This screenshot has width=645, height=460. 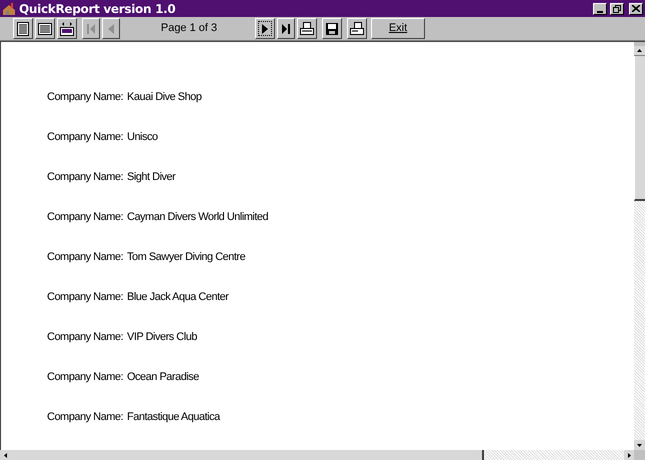 I want to click on last-page-button, so click(x=286, y=28).